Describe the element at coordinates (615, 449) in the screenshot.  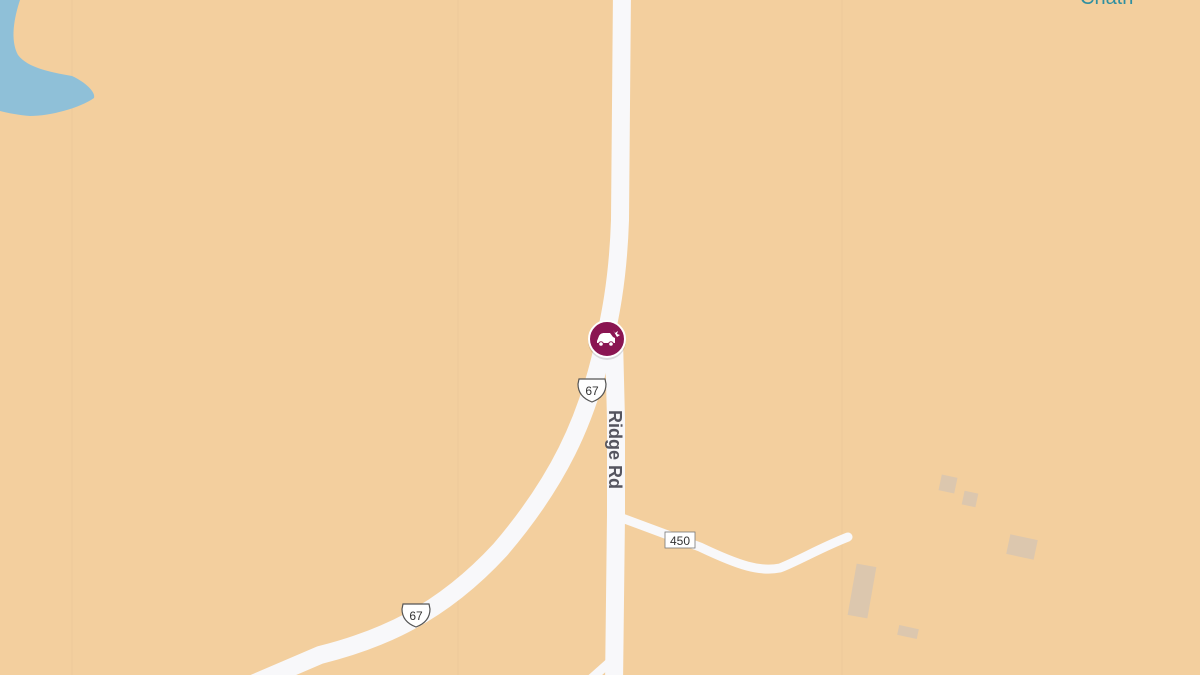
I see `ridge-rd-label: Ridge Rd` at that location.